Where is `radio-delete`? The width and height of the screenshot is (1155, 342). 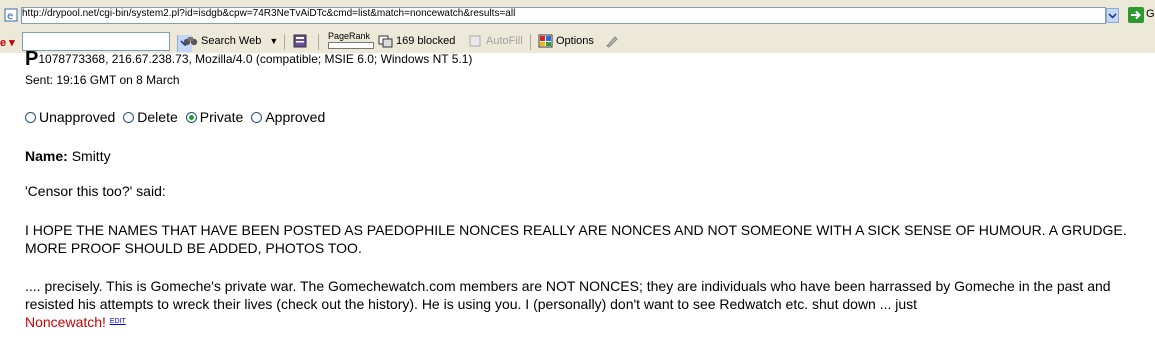 radio-delete is located at coordinates (129, 117).